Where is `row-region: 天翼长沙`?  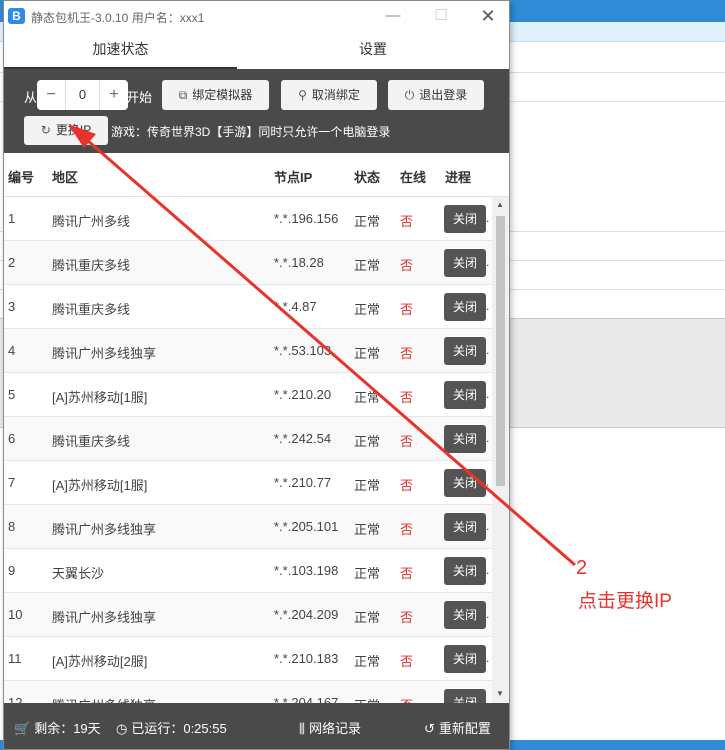 row-region: 天翼长沙 is located at coordinates (78, 573).